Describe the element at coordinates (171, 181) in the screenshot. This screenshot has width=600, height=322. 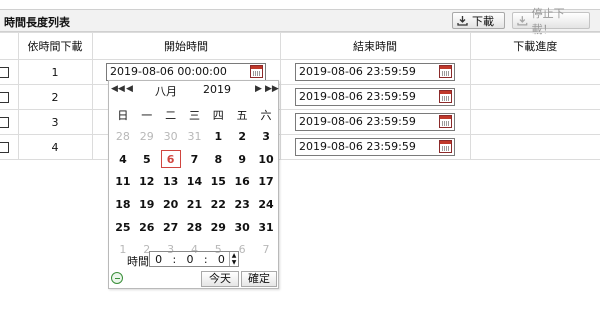
I see `day-cell: 13` at that location.